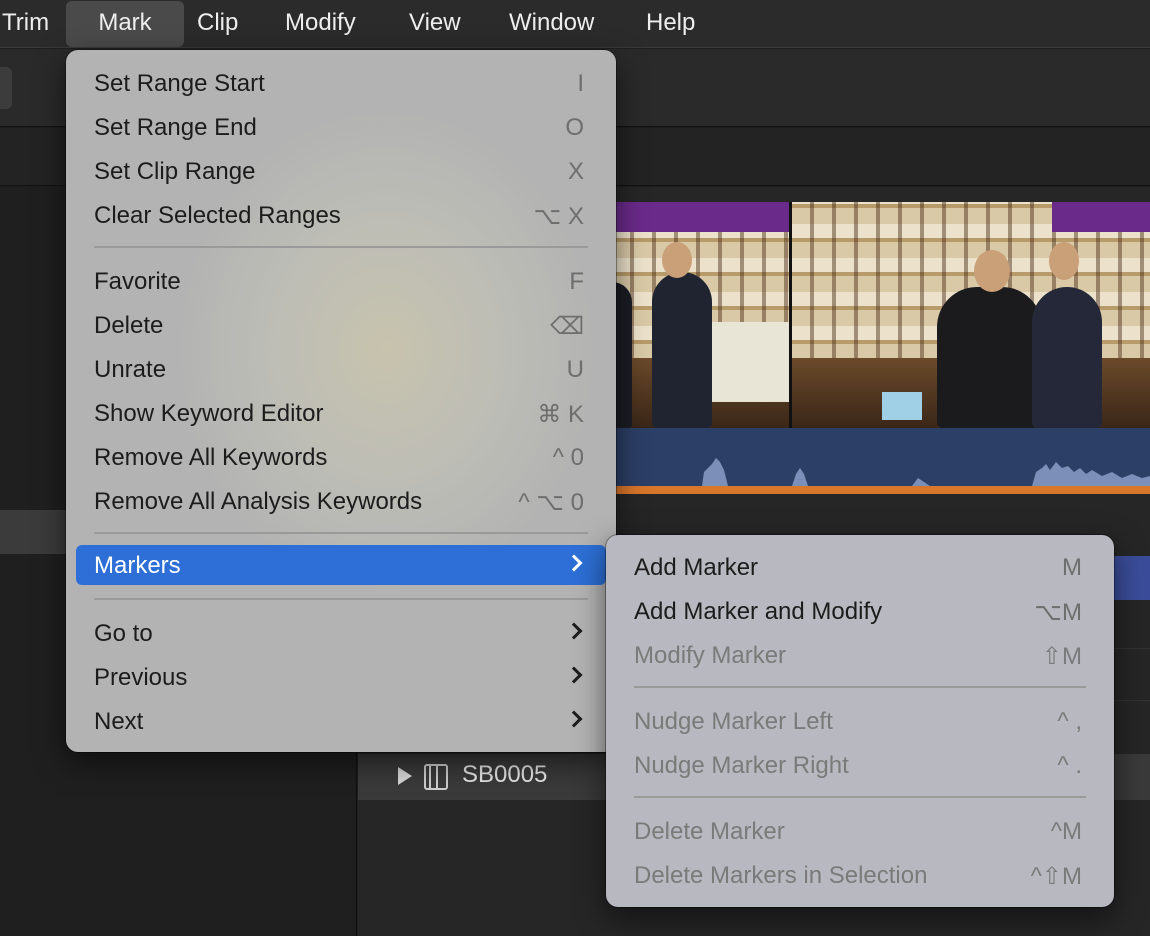  I want to click on menu-item-nudge-marker-left: Nudge Marker Left ^ ,, so click(860, 721).